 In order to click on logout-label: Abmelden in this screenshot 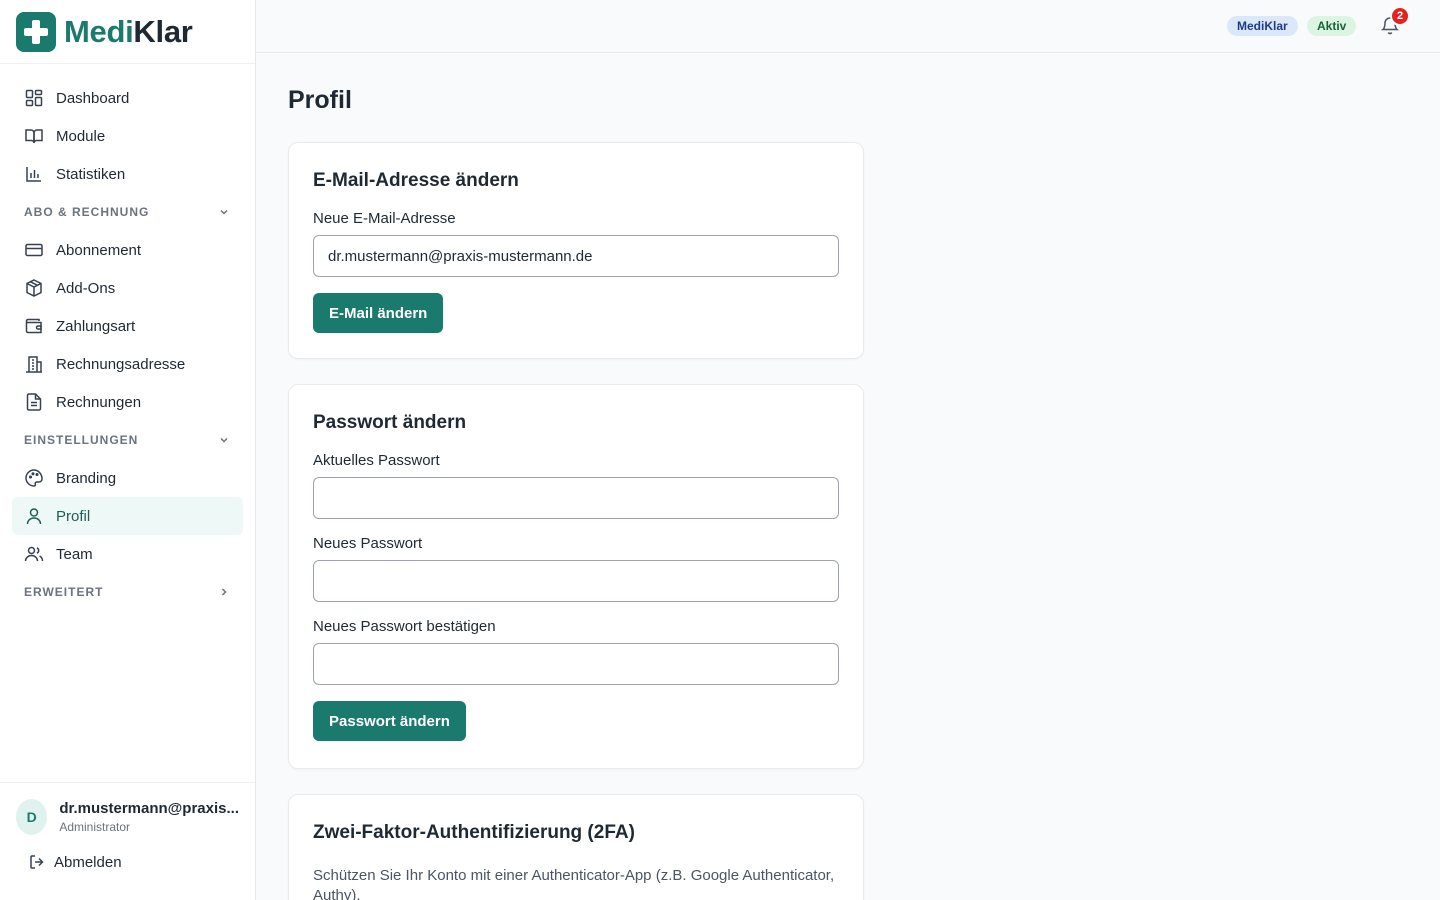, I will do `click(88, 862)`.